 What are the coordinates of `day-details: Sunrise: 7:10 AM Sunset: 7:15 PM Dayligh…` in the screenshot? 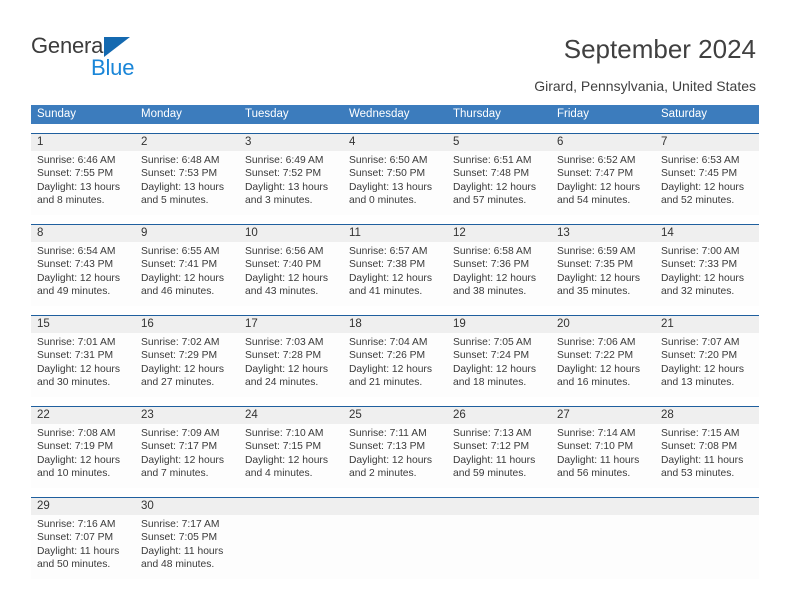 It's located at (291, 452).